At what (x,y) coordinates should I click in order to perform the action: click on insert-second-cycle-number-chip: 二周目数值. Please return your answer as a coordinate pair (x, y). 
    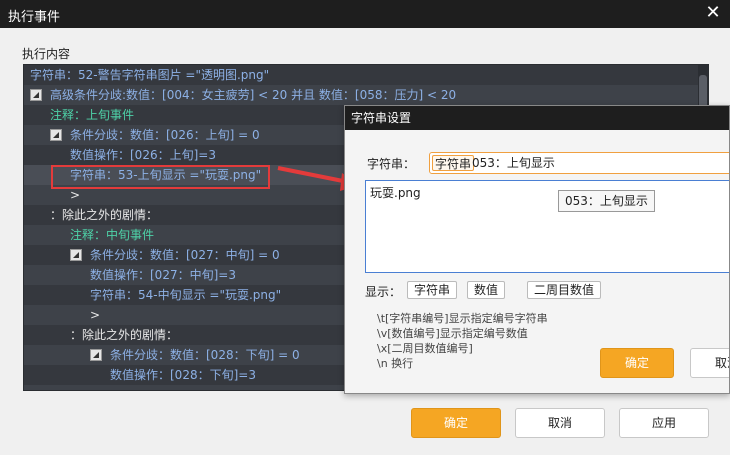
    Looking at the image, I should click on (564, 290).